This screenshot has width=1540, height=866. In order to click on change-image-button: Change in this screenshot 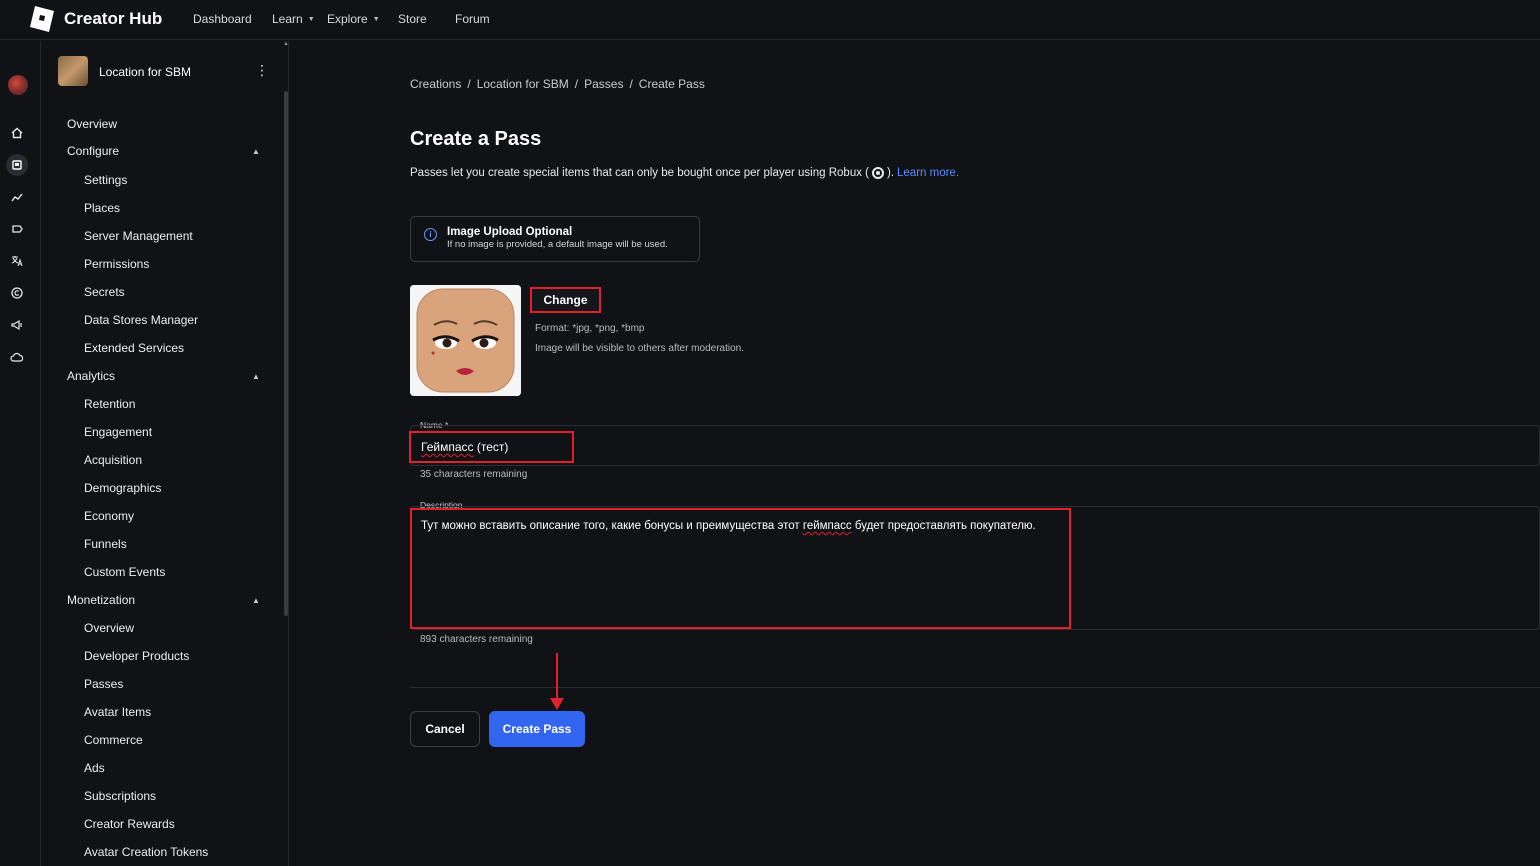, I will do `click(565, 300)`.